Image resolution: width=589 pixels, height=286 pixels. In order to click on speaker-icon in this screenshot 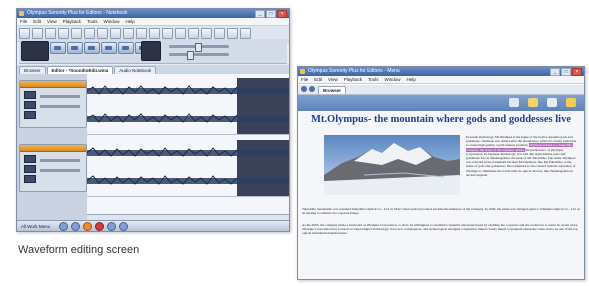, I will do `click(514, 102)`.